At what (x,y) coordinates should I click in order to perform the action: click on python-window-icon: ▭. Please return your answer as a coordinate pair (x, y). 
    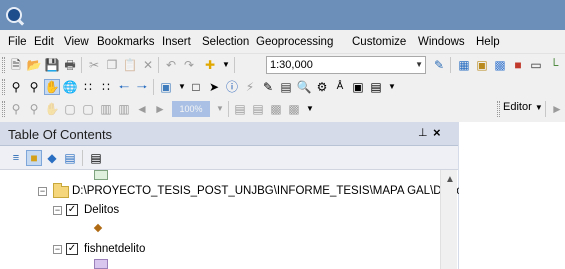
    Looking at the image, I should click on (536, 65).